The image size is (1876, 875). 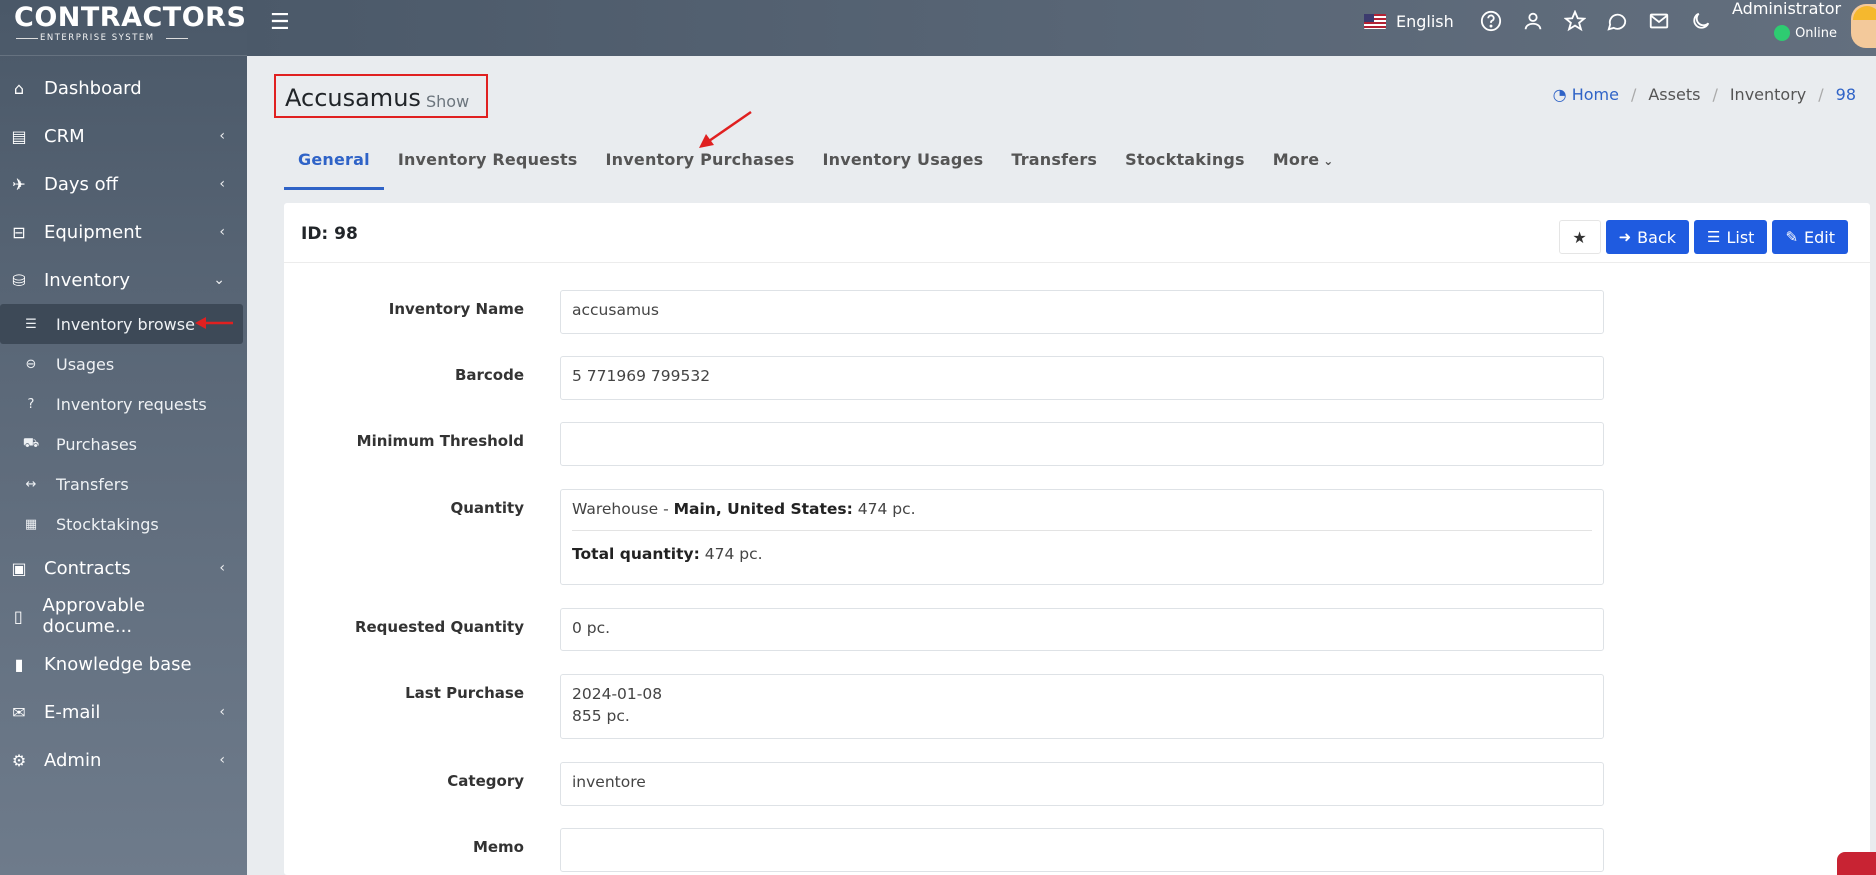 I want to click on brand-subtitle: ENTERPRISE SYSTEM, so click(x=130, y=38).